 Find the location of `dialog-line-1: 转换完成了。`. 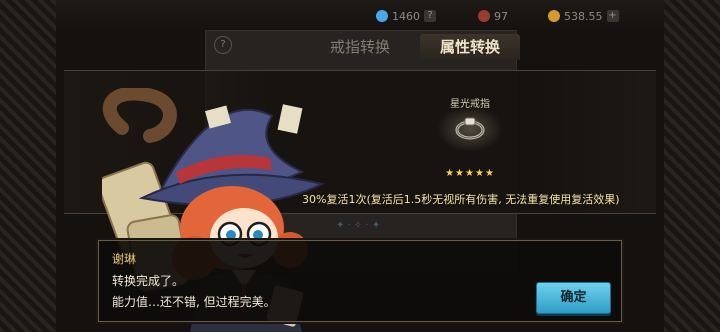

dialog-line-1: 转换完成了。 is located at coordinates (148, 281).